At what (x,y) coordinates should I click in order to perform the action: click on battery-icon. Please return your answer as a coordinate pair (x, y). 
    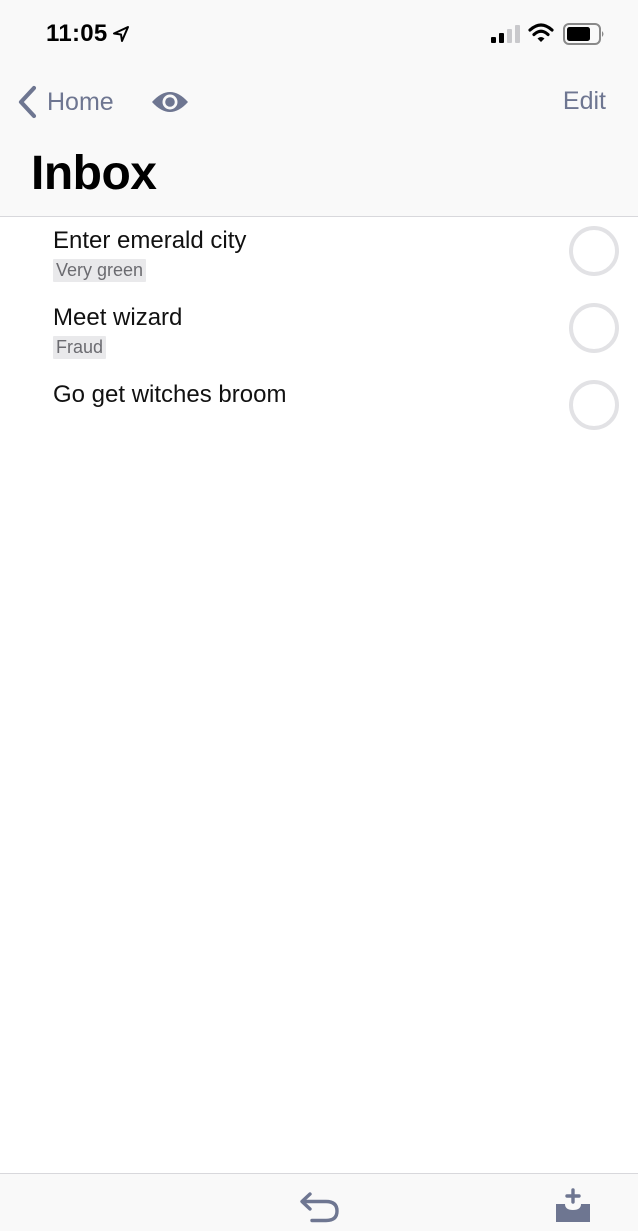
    Looking at the image, I should click on (583, 34).